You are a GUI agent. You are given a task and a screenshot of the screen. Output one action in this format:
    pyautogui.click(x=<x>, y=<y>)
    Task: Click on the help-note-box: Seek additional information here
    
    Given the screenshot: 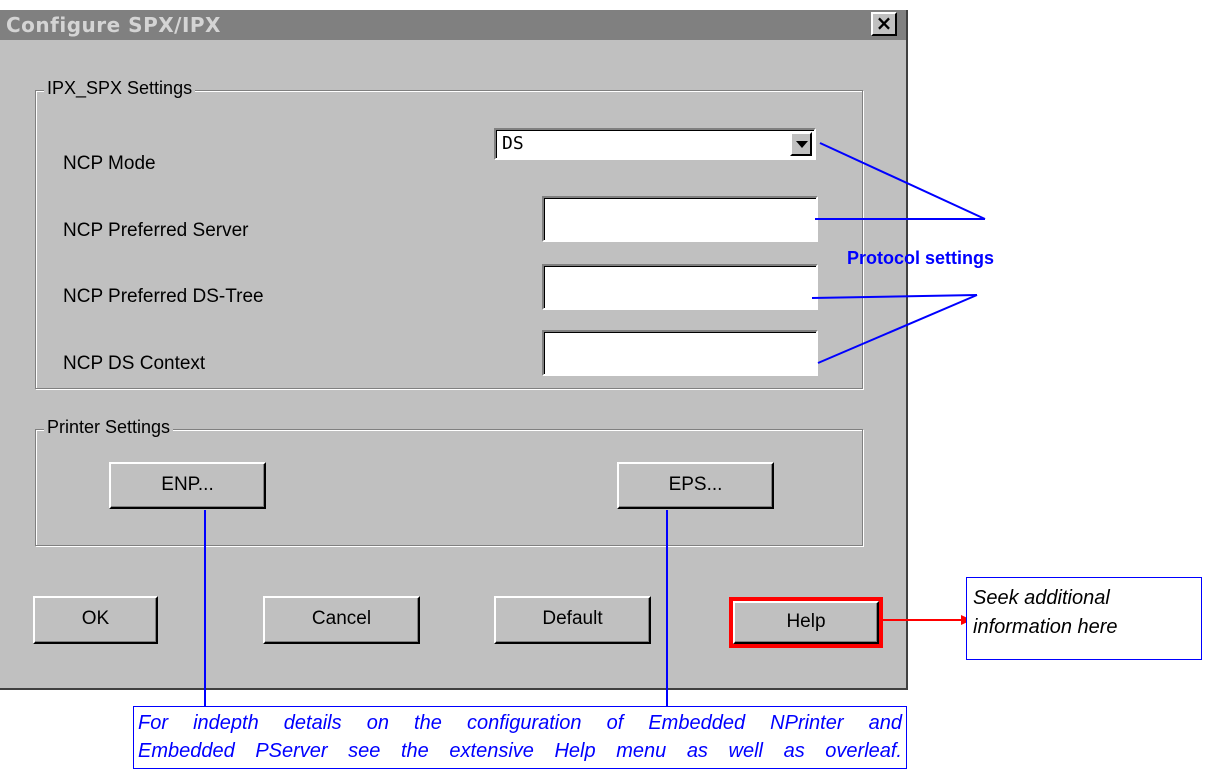 What is the action you would take?
    pyautogui.click(x=1084, y=618)
    